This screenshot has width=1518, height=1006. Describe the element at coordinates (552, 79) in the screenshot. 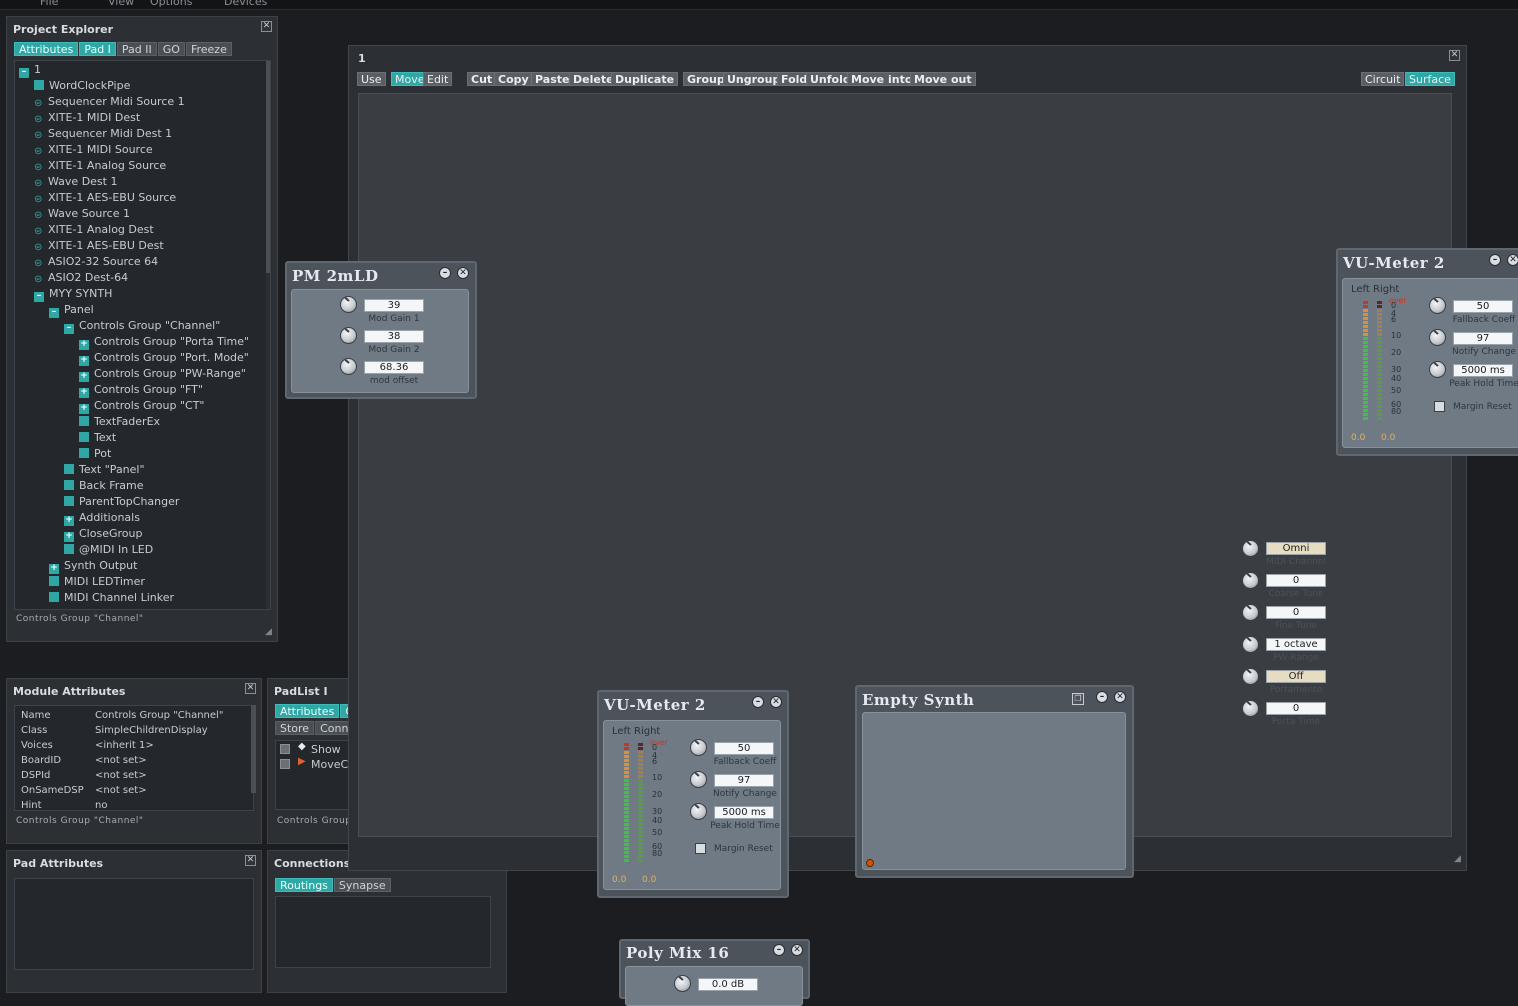

I see `paste-button: Paste` at that location.